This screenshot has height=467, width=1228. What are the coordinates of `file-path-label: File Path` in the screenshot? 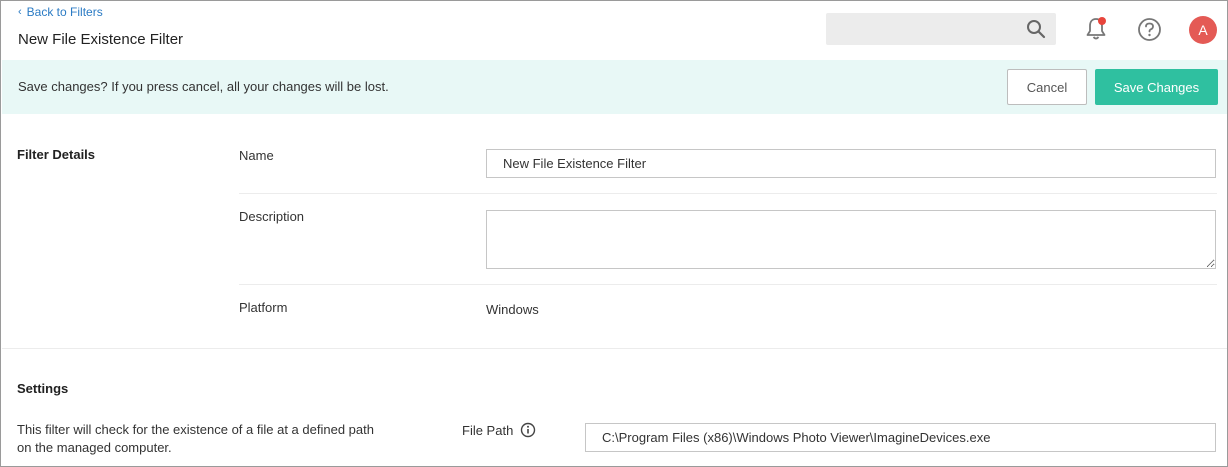 It's located at (488, 430).